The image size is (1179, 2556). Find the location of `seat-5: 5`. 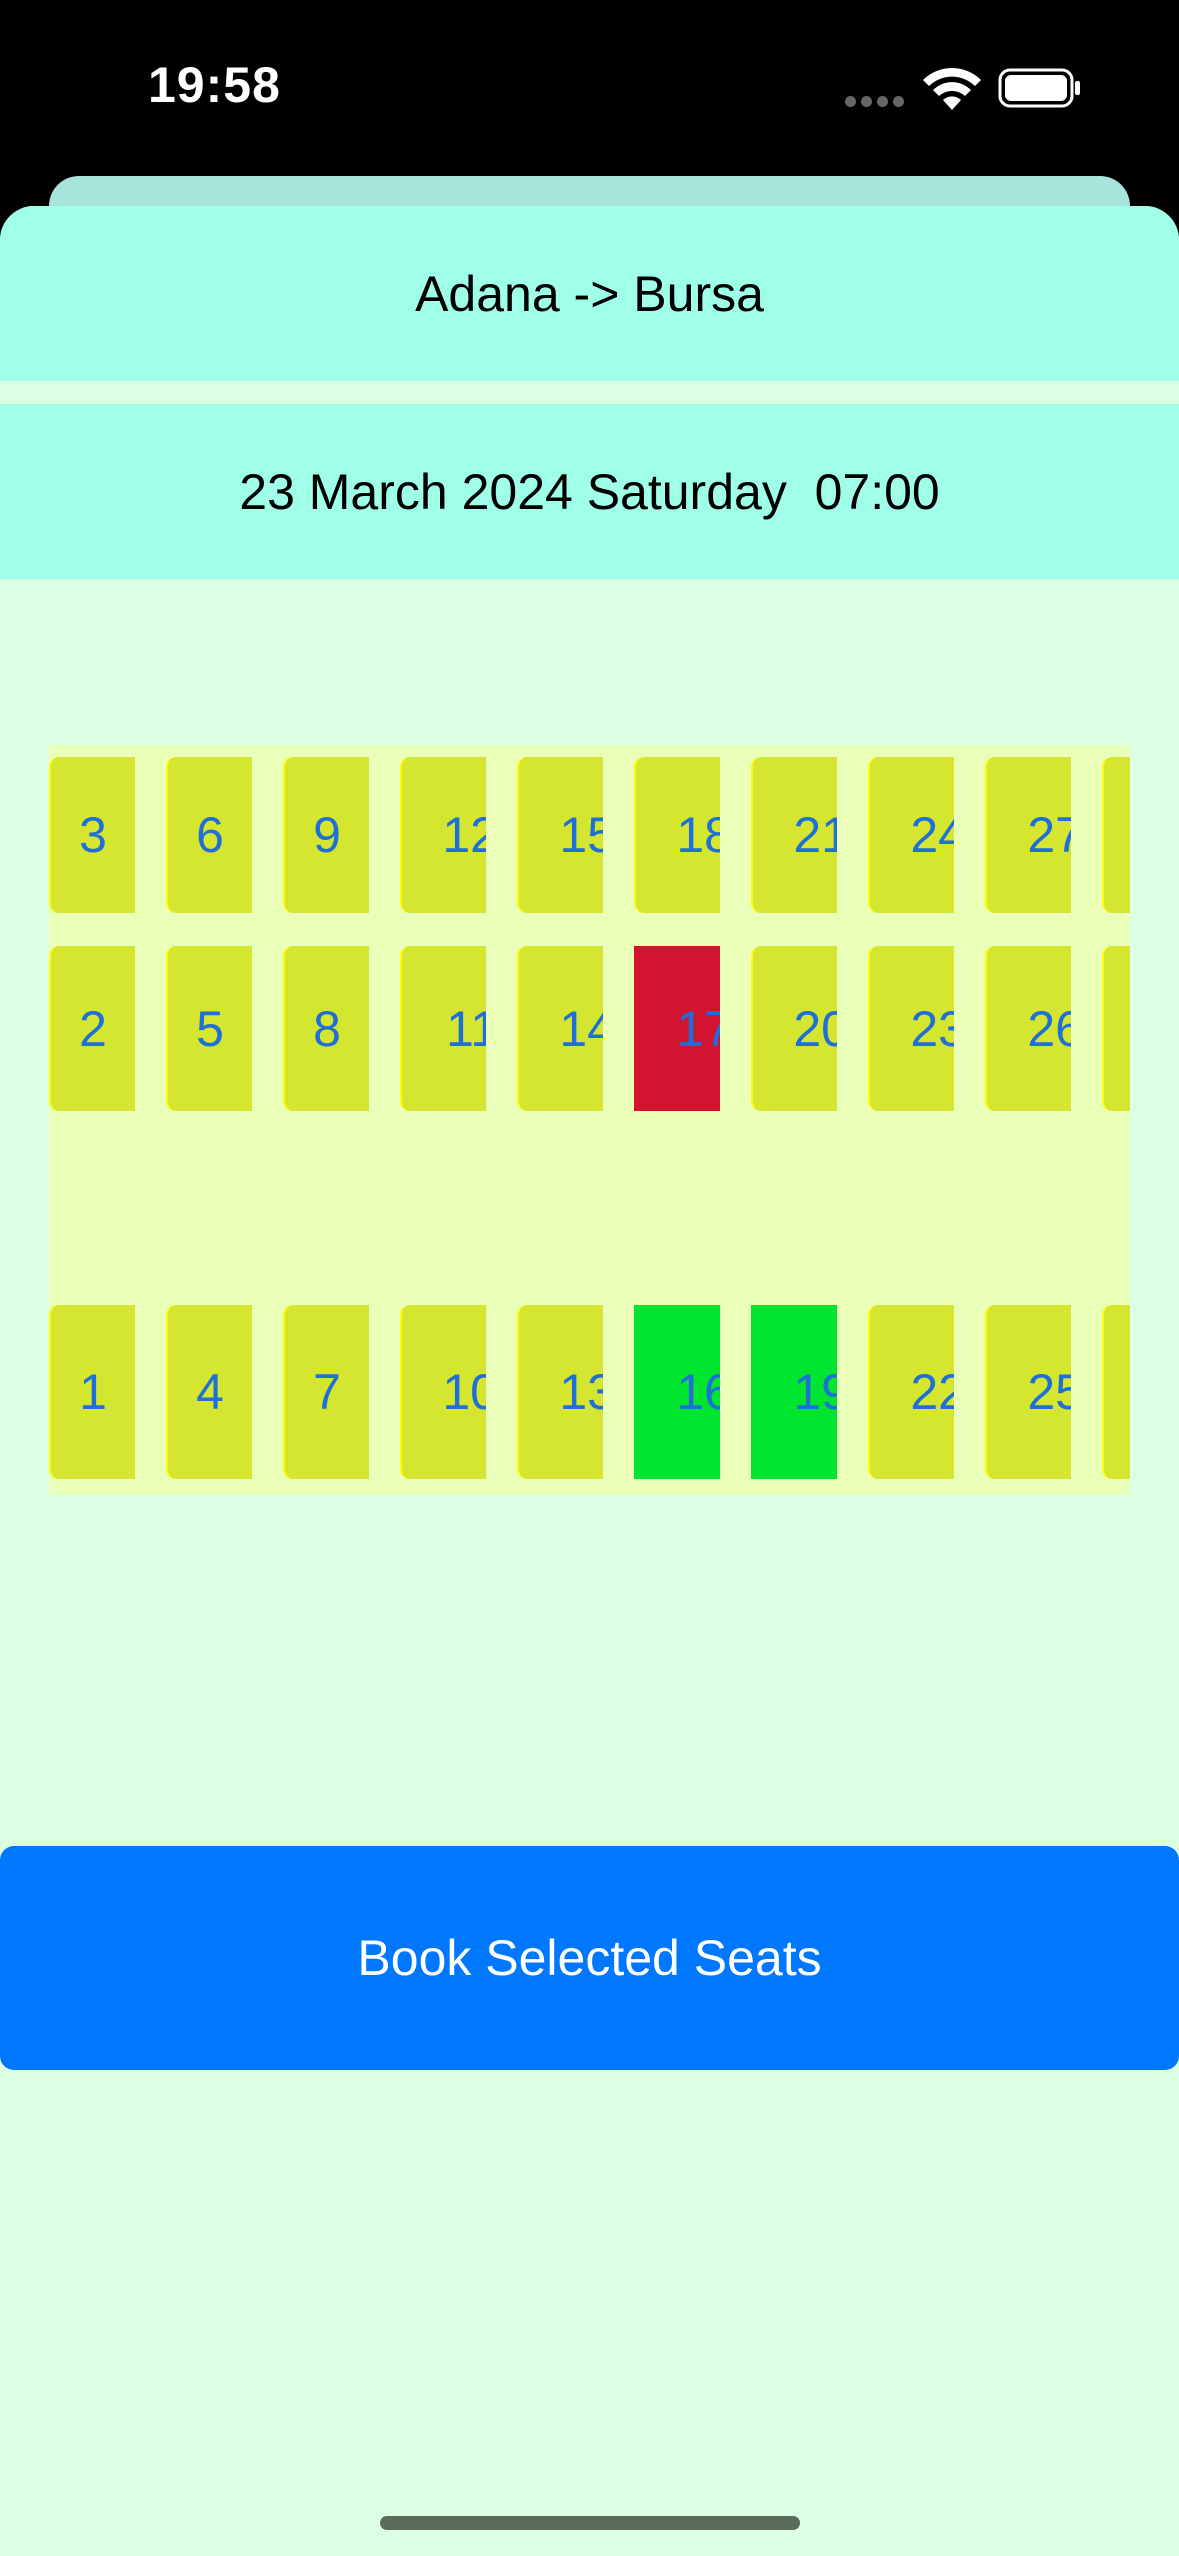

seat-5: 5 is located at coordinates (209, 1028).